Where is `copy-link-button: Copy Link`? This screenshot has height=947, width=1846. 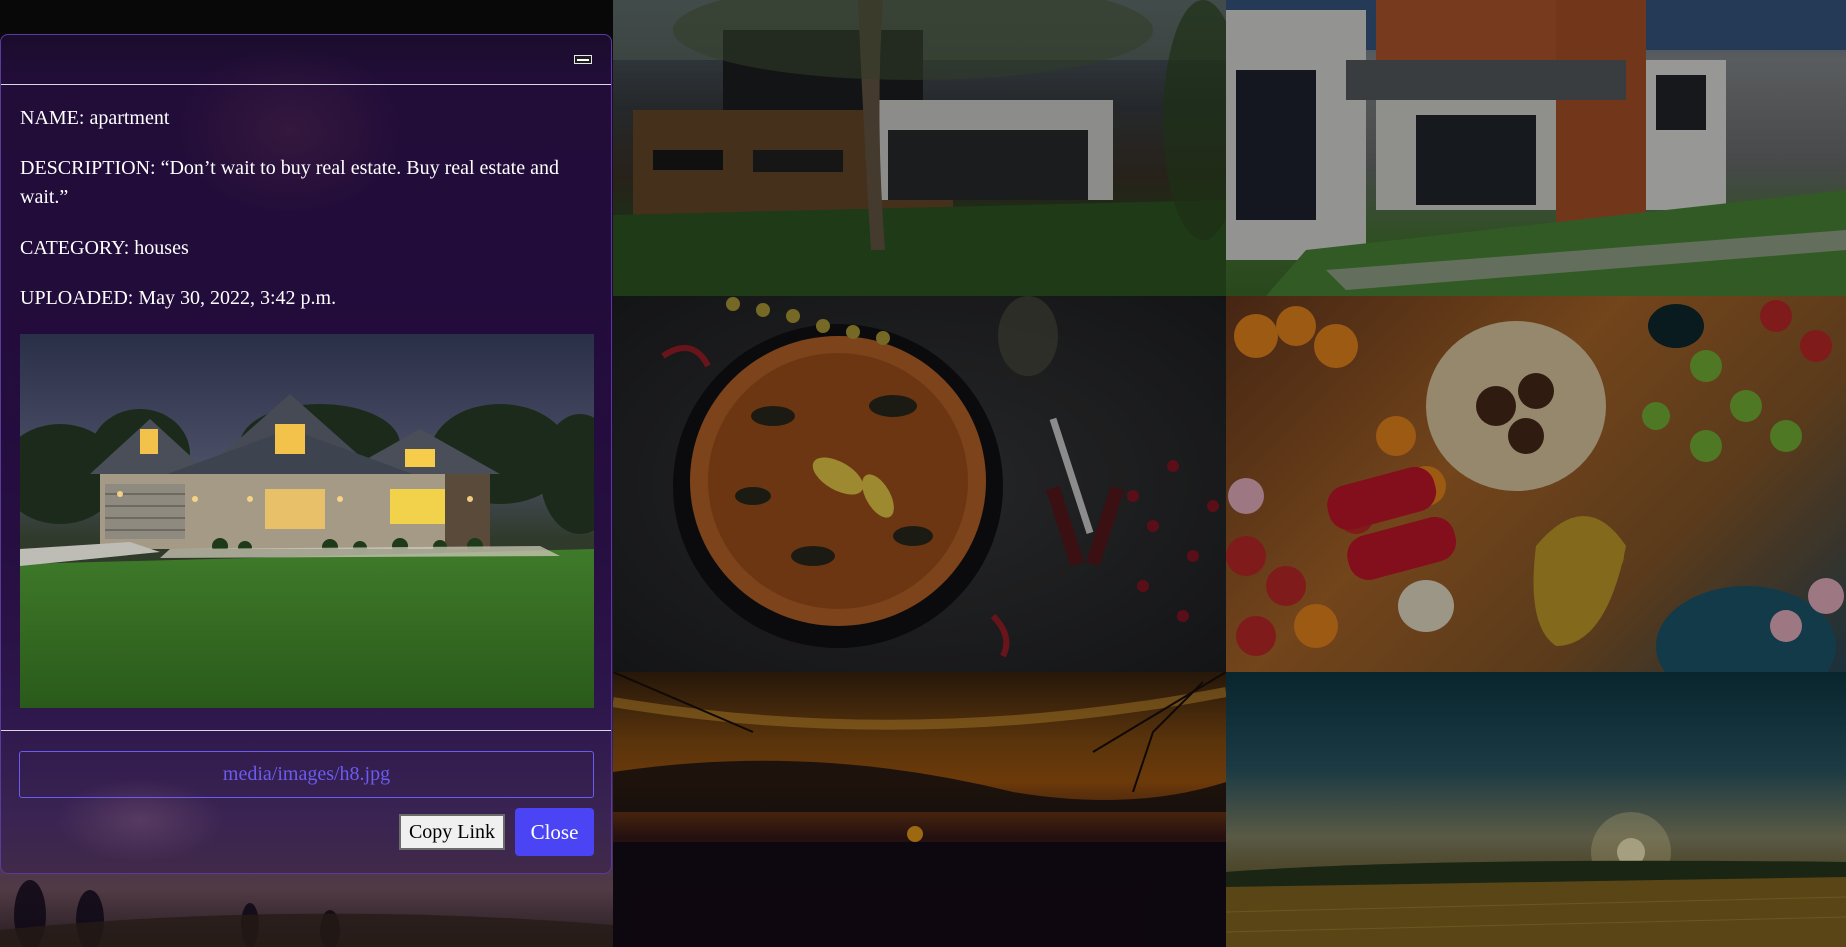 copy-link-button: Copy Link is located at coordinates (452, 832).